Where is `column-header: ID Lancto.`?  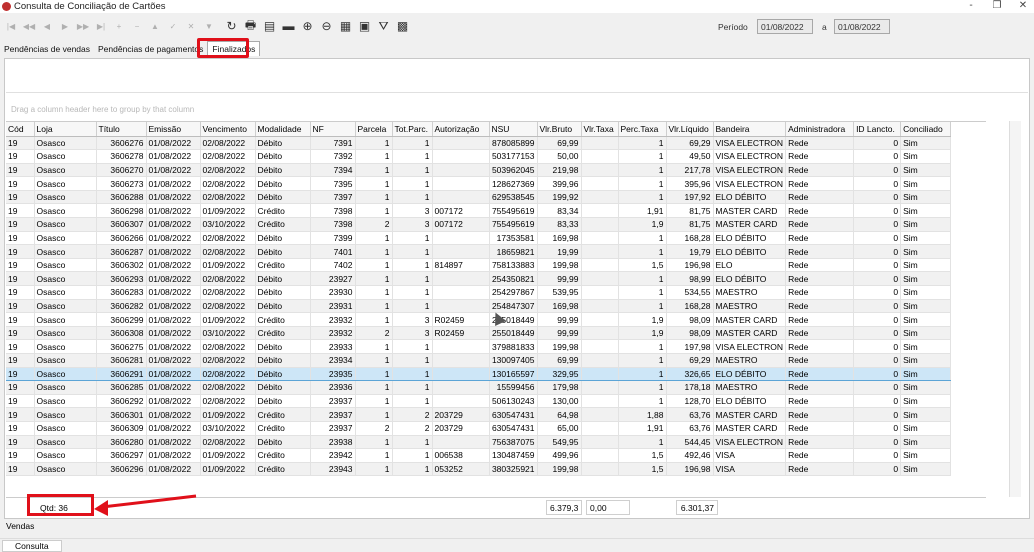 column-header: ID Lancto. is located at coordinates (877, 129).